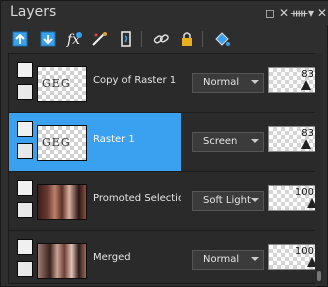 The image size is (328, 287). Describe the element at coordinates (137, 80) in the screenshot. I see `layer-name: Copy of Raster 1` at that location.